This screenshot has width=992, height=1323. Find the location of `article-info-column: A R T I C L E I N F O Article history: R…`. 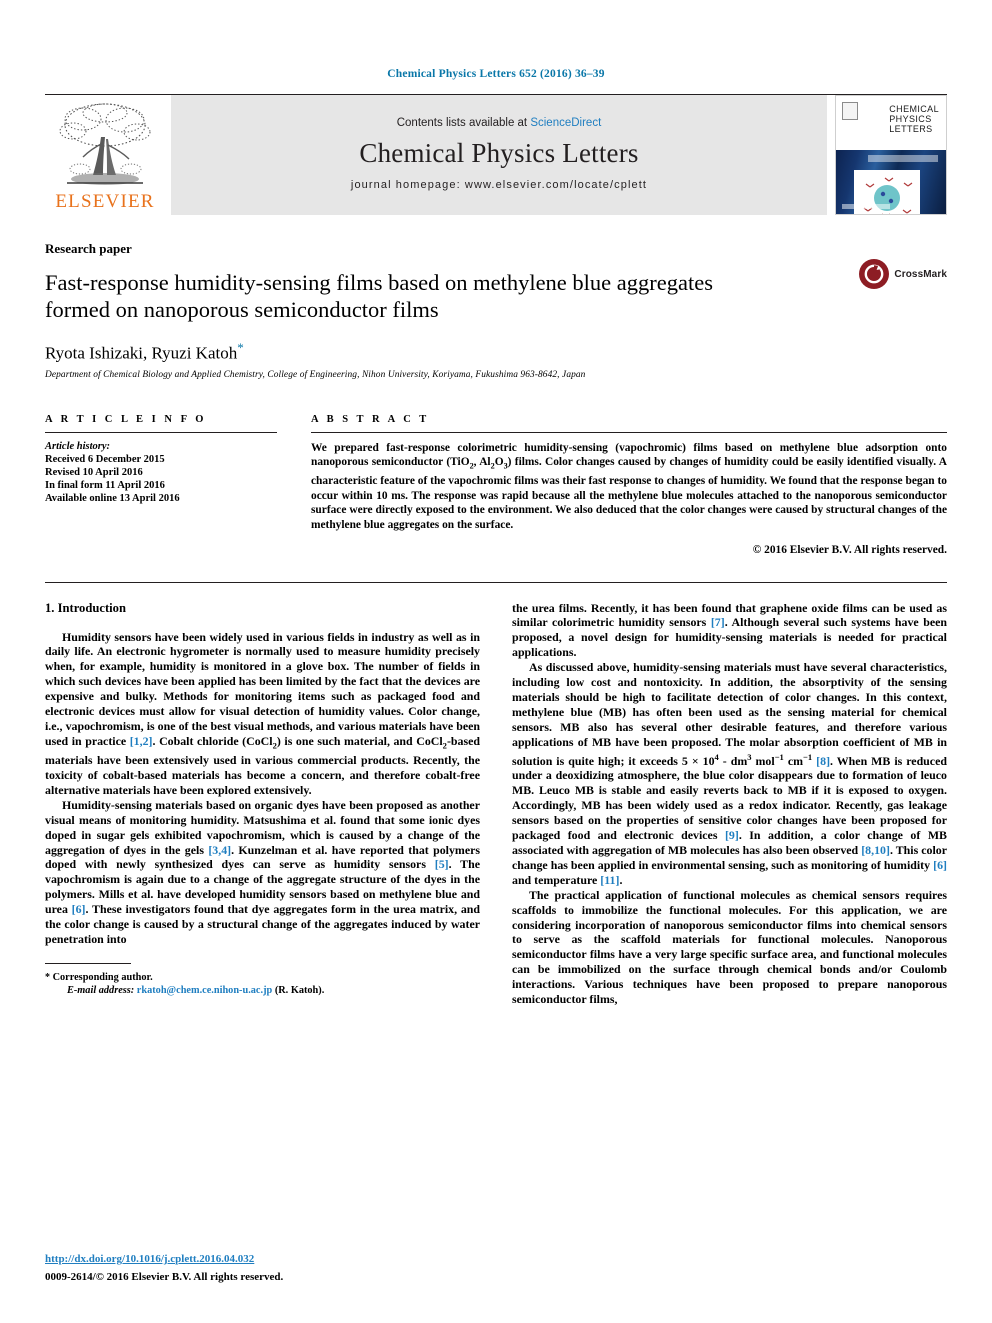

article-info-column: A R T I C L E I N F O Article history: R… is located at coordinates (161, 485).